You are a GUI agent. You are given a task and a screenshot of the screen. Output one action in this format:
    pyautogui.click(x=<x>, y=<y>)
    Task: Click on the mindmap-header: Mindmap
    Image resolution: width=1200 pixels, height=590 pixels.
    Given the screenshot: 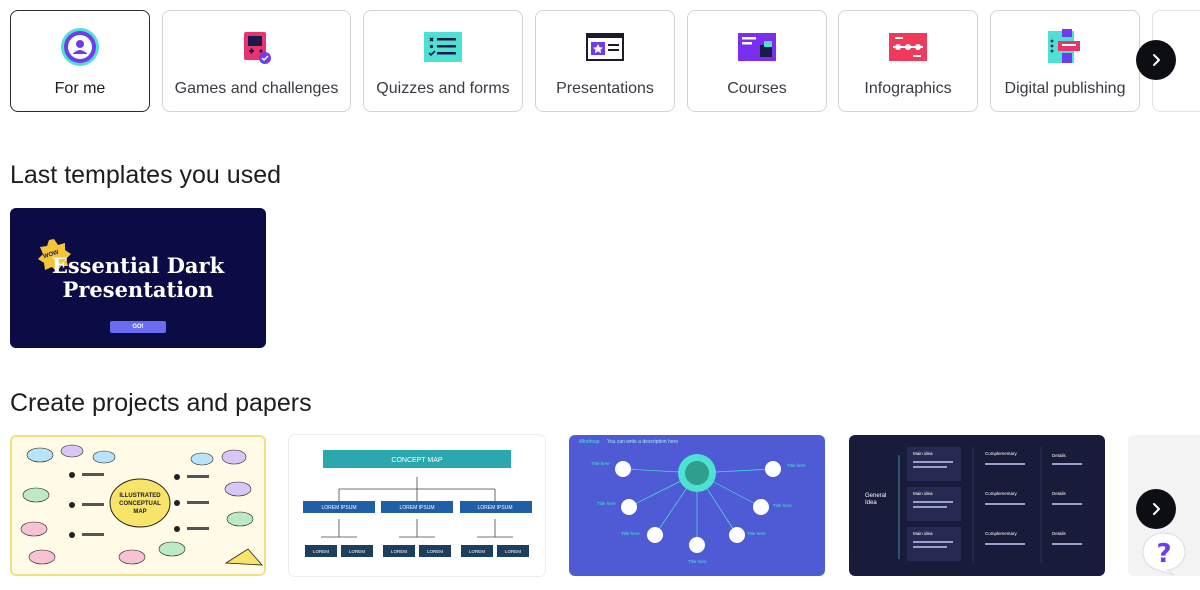 What is the action you would take?
    pyautogui.click(x=589, y=442)
    